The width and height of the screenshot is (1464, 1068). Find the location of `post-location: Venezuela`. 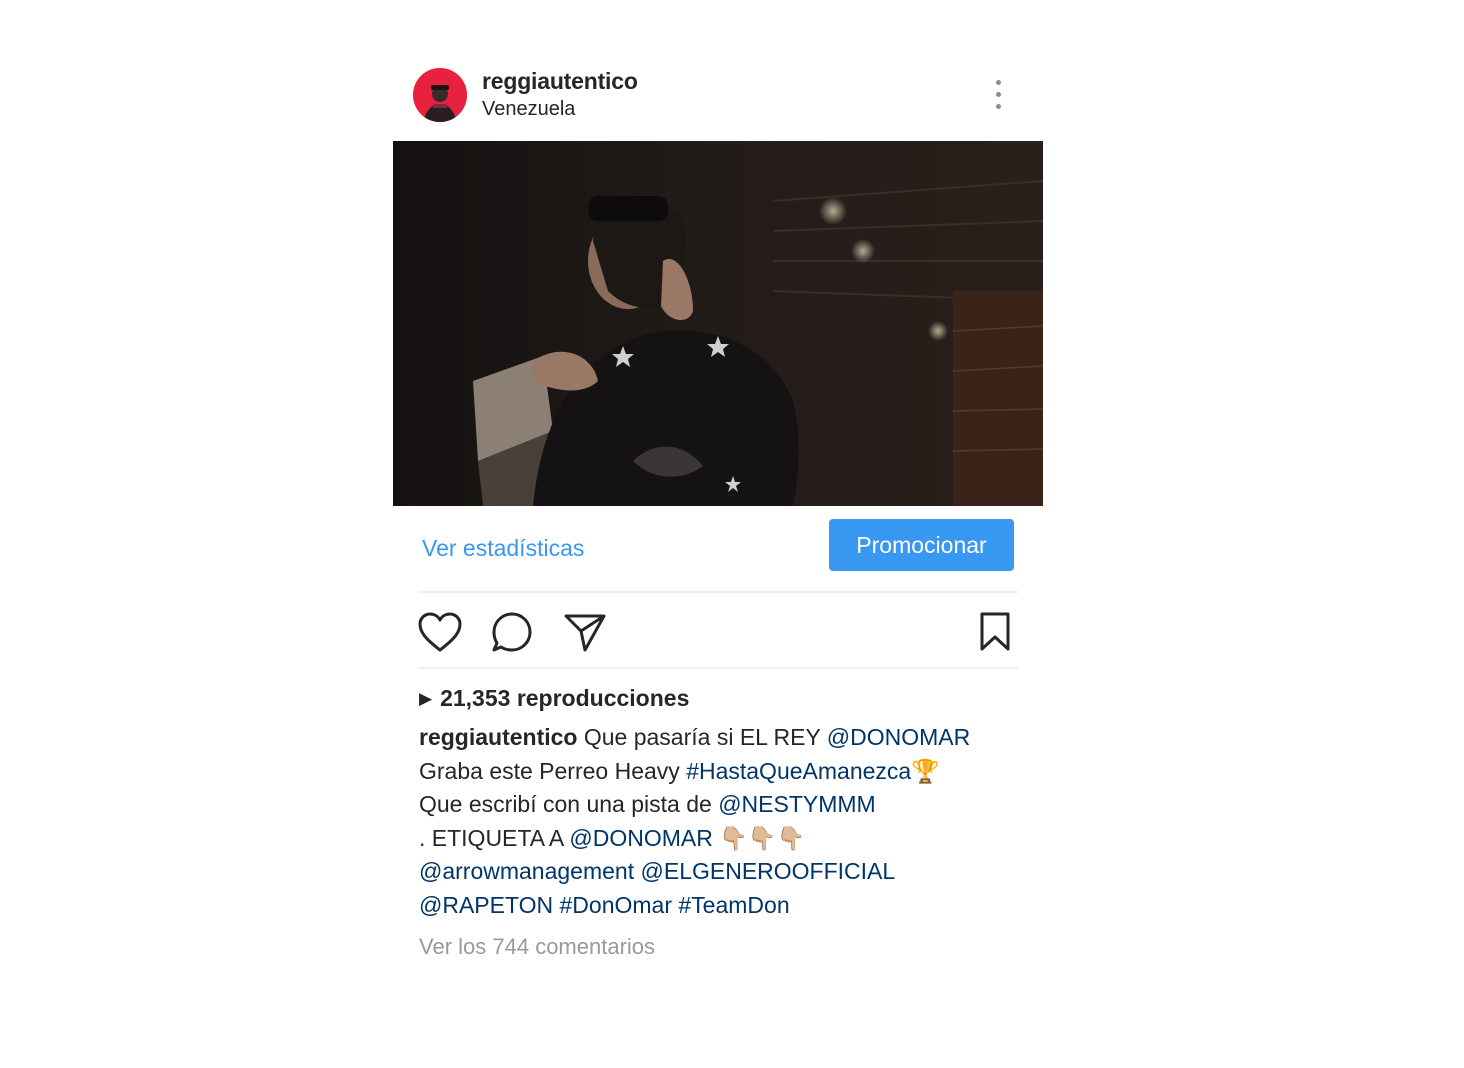

post-location: Venezuela is located at coordinates (528, 109).